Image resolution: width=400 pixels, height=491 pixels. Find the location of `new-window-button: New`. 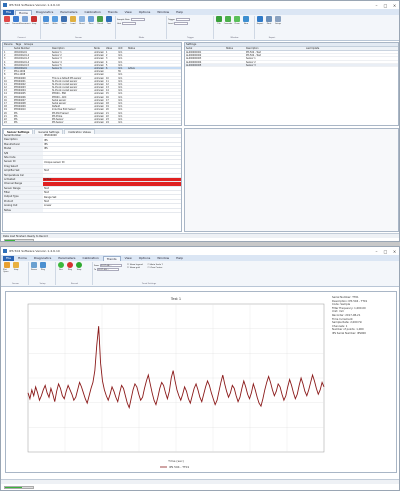

new-window-button: New is located at coordinates (246, 20).